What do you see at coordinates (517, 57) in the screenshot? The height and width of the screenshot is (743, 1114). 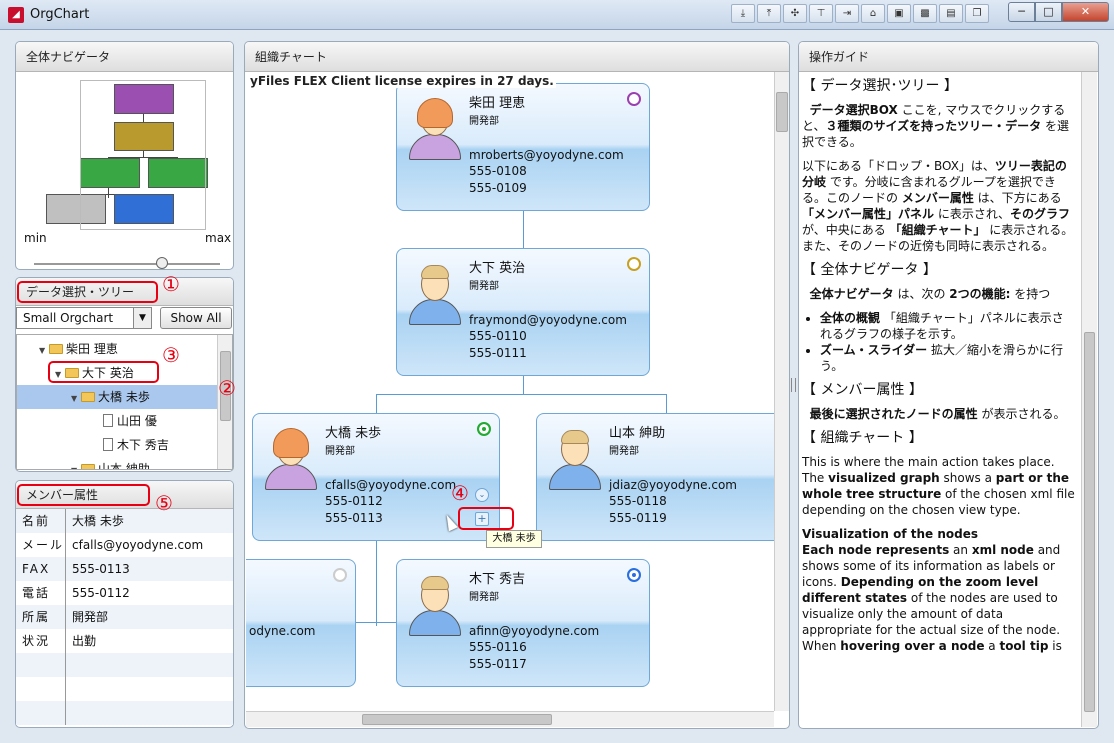 I see `chart-panel-title: 組織チャート` at bounding box center [517, 57].